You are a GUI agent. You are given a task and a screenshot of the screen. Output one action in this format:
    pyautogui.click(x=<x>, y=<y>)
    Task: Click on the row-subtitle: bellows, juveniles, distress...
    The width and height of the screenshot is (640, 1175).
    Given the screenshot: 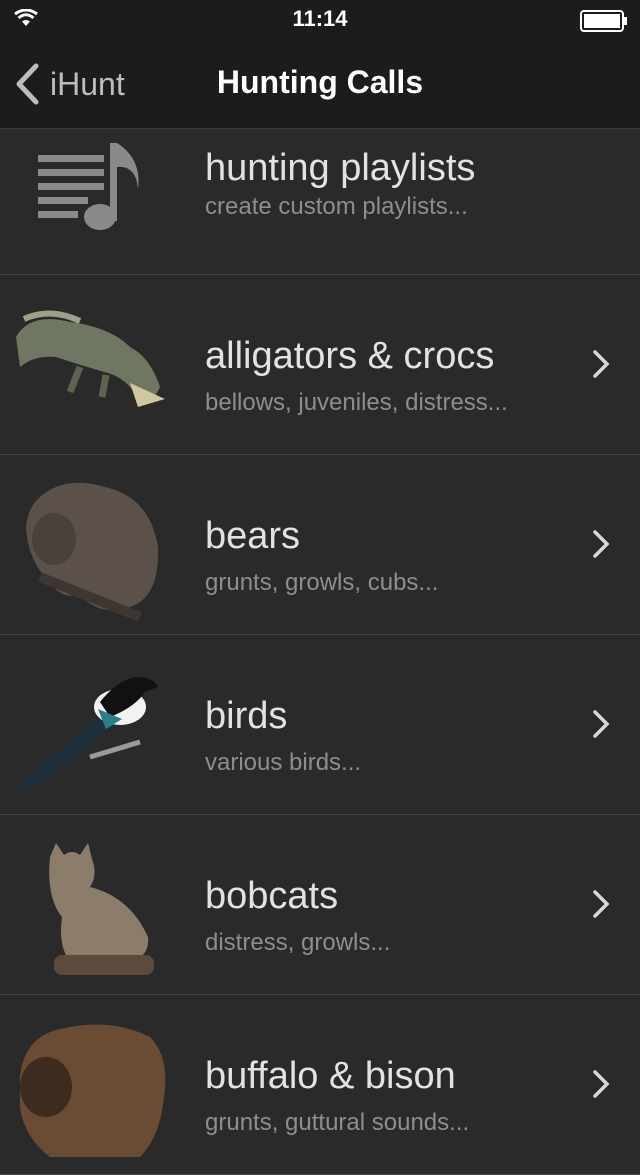 What is the action you would take?
    pyautogui.click(x=356, y=402)
    